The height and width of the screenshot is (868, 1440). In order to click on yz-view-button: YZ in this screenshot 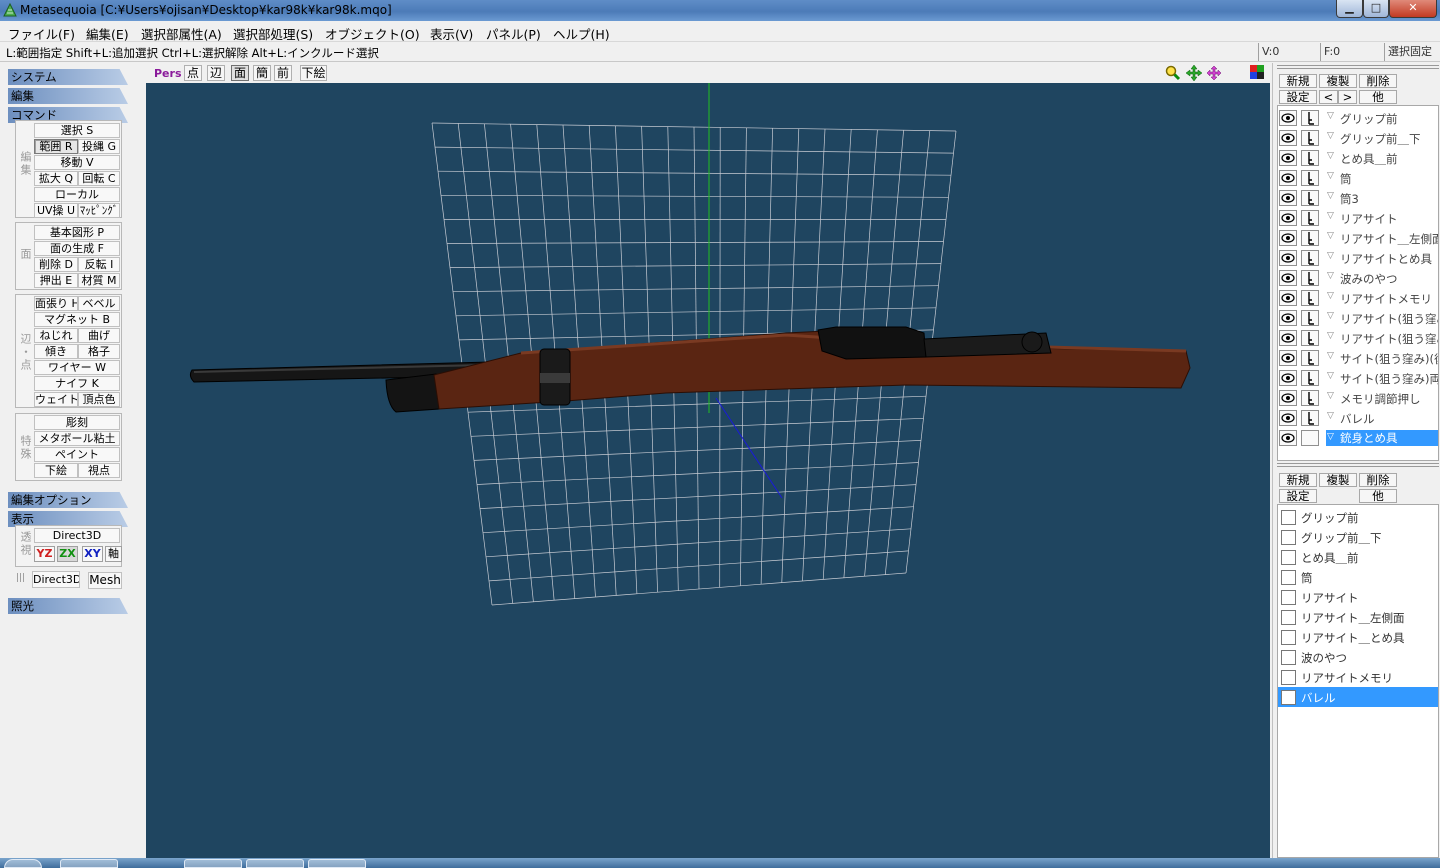, I will do `click(44, 554)`.